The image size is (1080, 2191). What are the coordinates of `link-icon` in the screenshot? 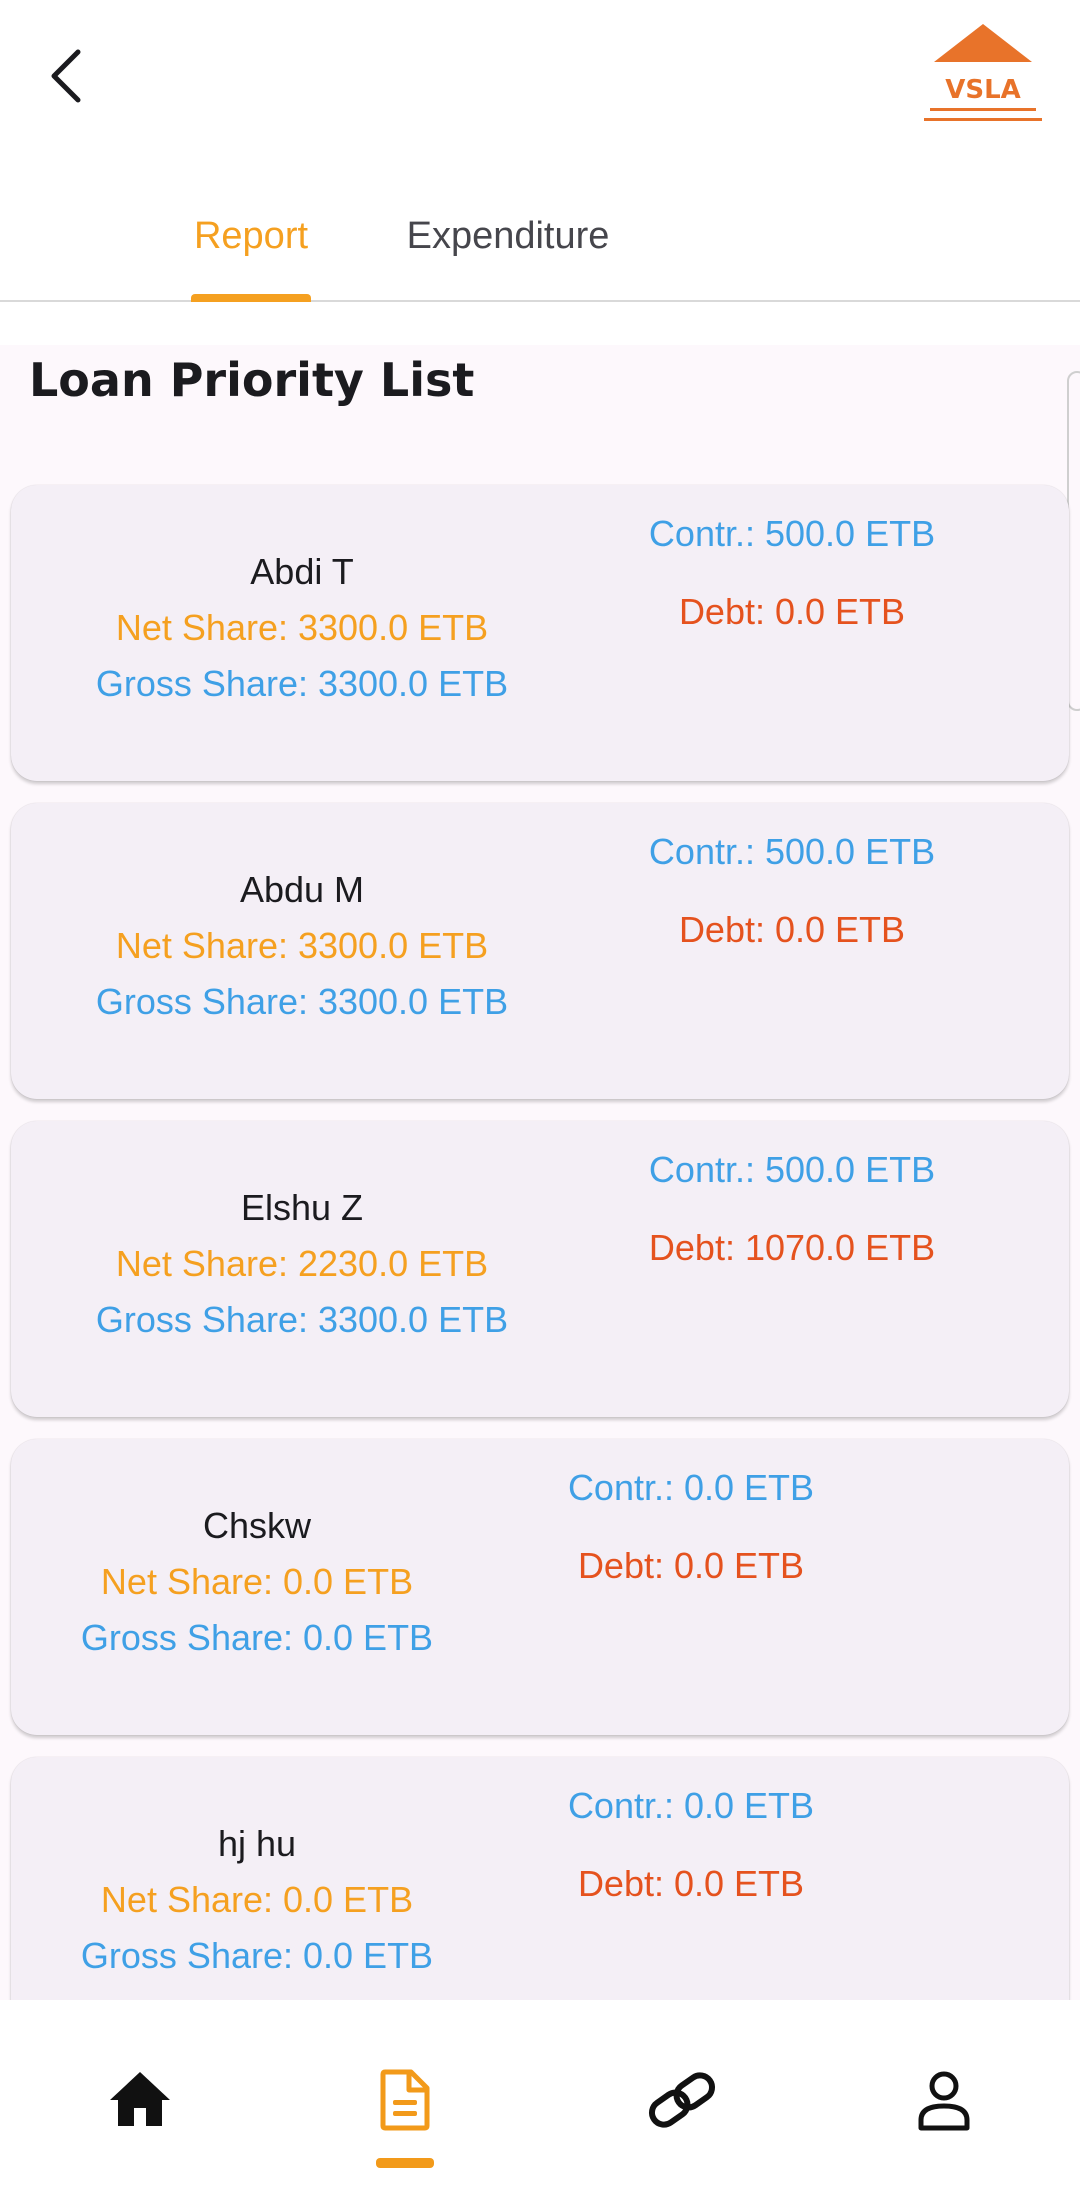 It's located at (682, 2100).